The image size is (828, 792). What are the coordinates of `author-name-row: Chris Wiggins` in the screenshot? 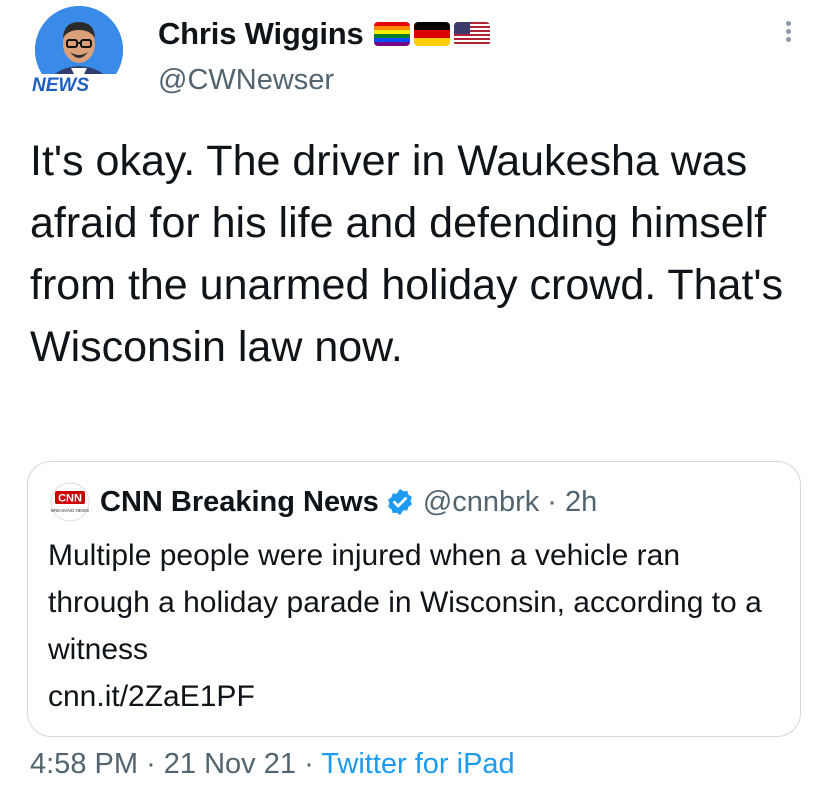 It's located at (324, 34).